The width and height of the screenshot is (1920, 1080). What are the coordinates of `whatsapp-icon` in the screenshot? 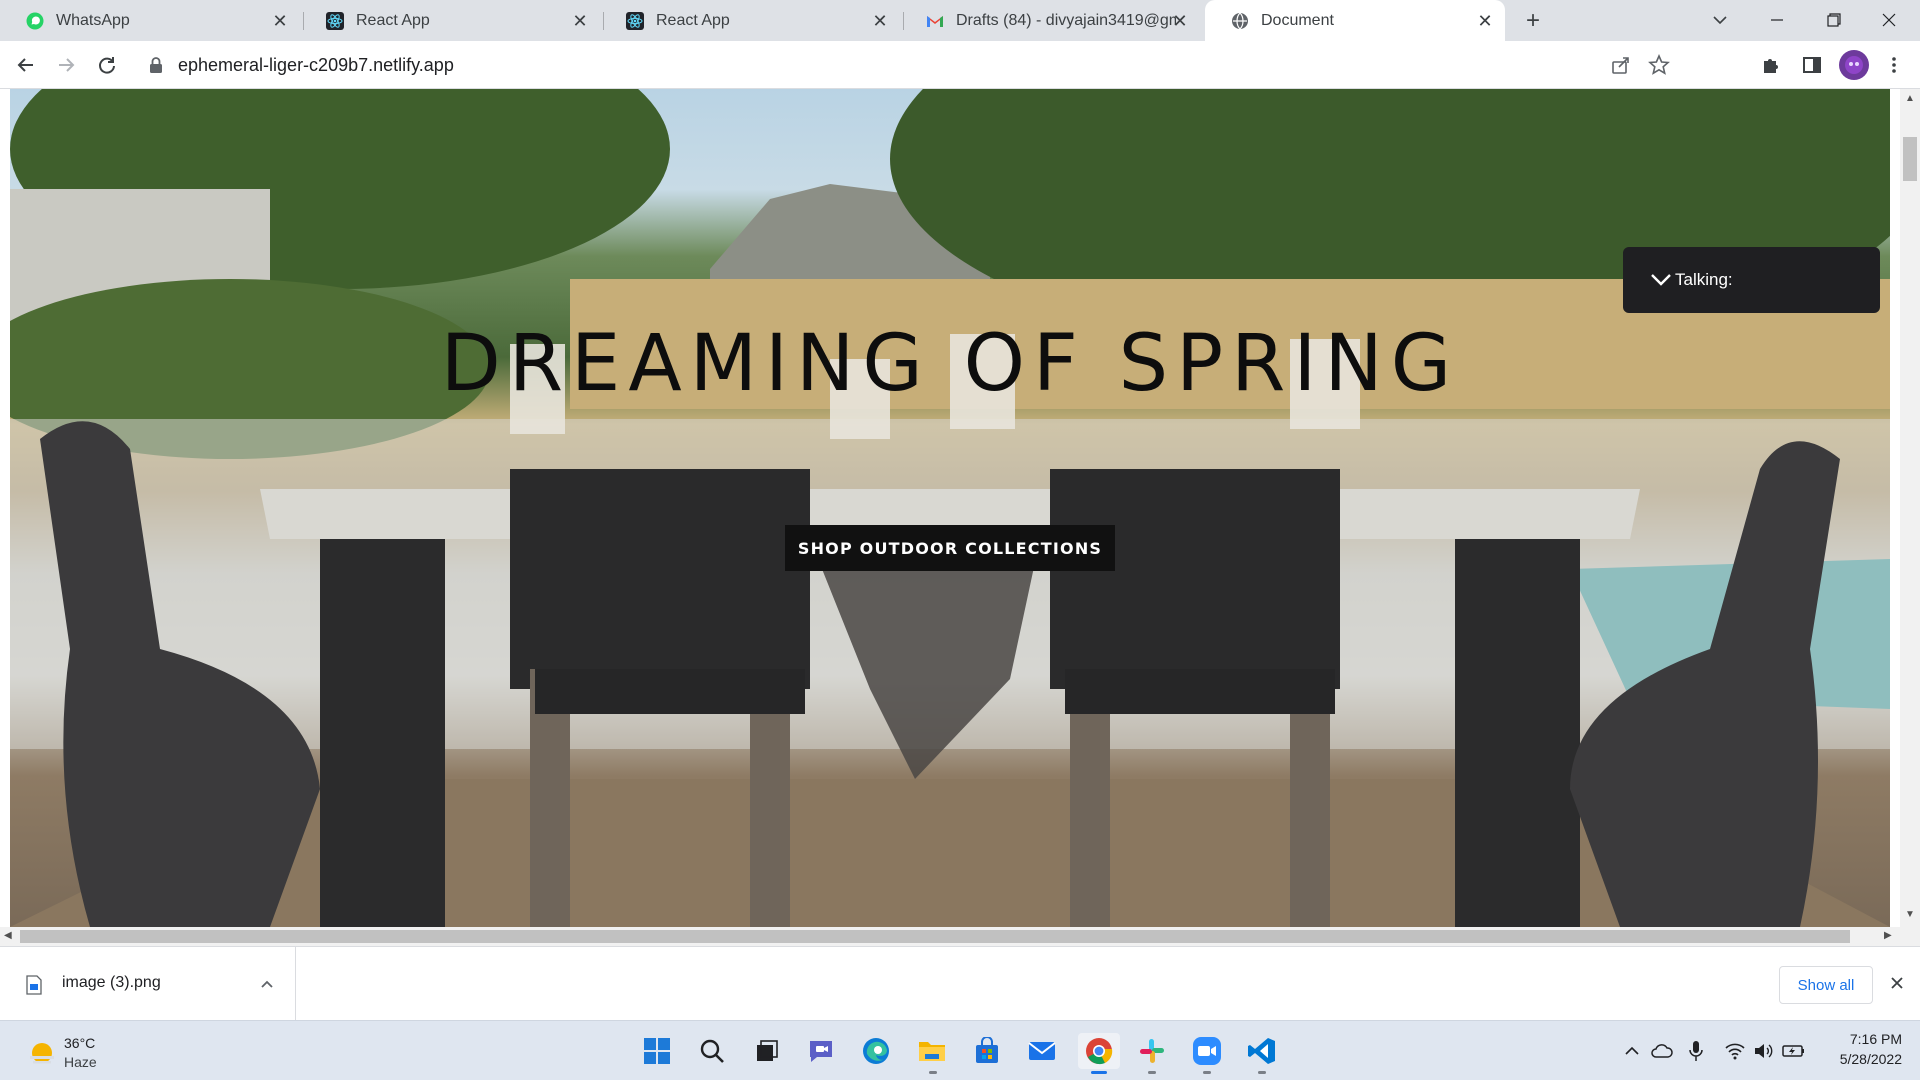 It's located at (35, 21).